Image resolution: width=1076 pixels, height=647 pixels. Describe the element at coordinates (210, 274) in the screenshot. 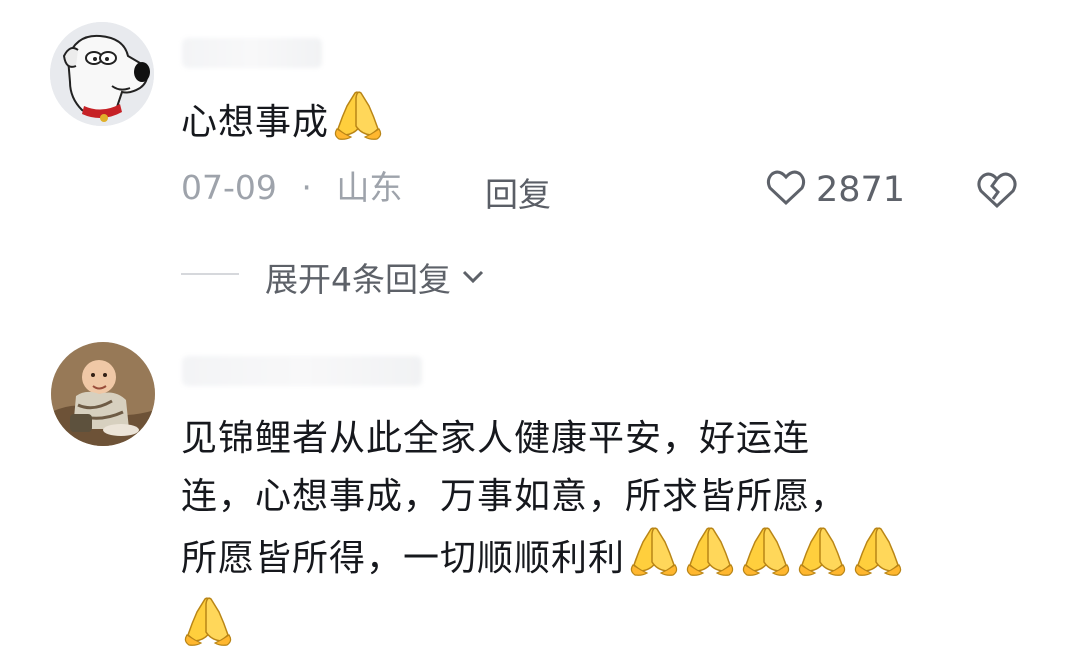

I see `divider` at that location.